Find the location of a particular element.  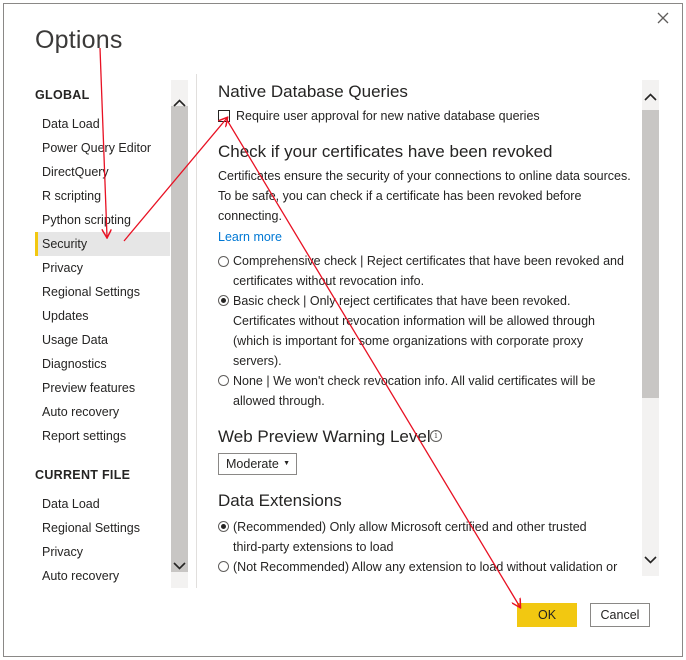

web-preview-dropdown: Moderate ▼ is located at coordinates (257, 464).